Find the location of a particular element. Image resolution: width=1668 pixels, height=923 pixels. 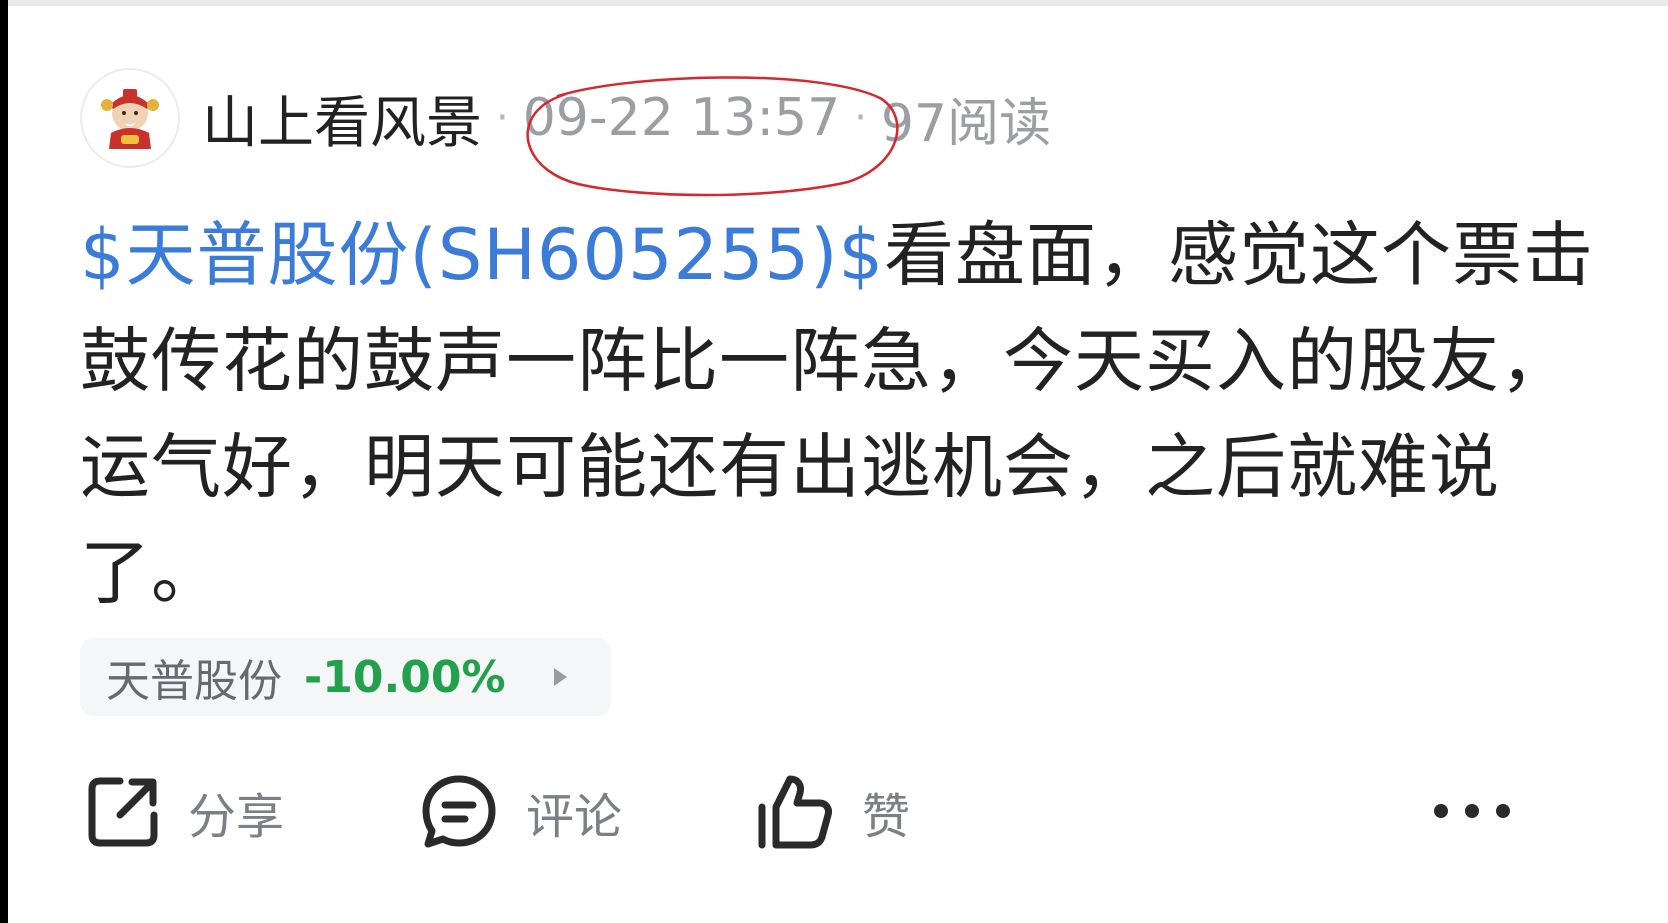

author-avatar is located at coordinates (130, 118).